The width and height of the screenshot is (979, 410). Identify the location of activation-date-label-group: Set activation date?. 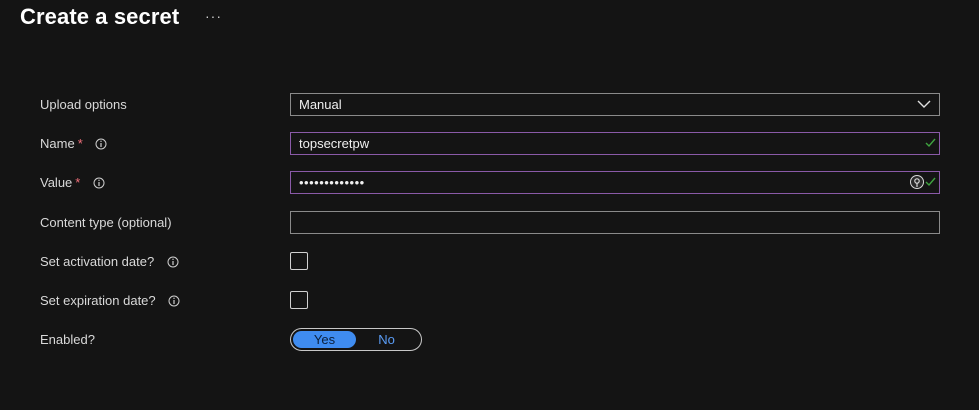
(109, 262).